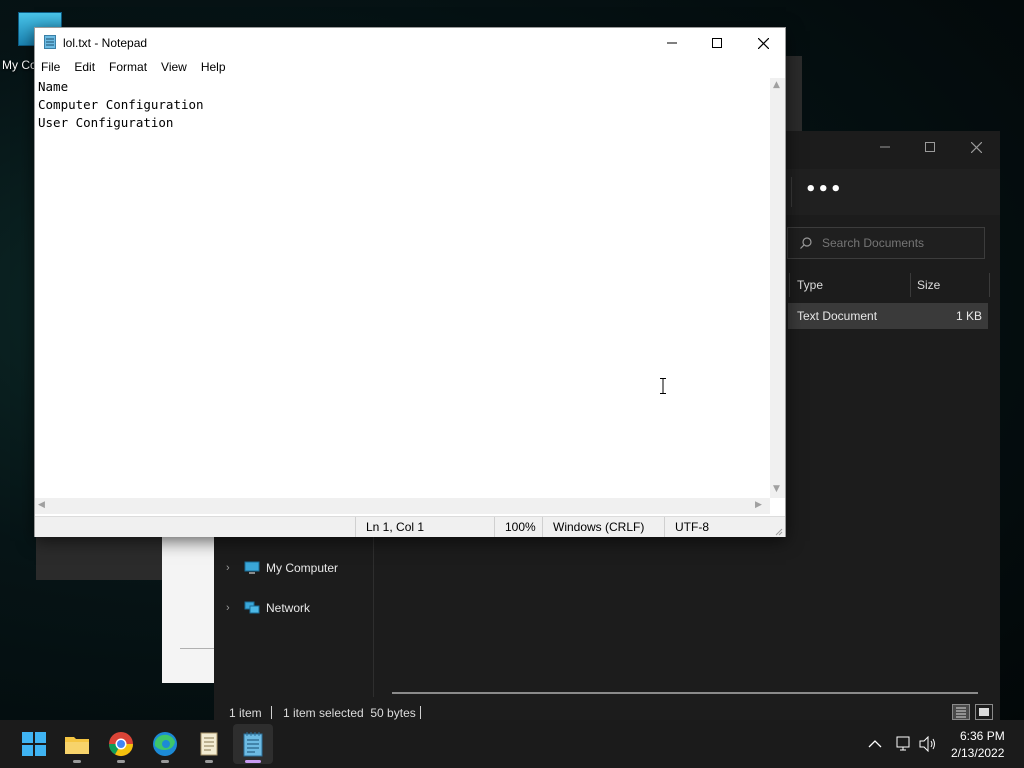  What do you see at coordinates (84, 68) in the screenshot?
I see `menu-edit: Edit` at bounding box center [84, 68].